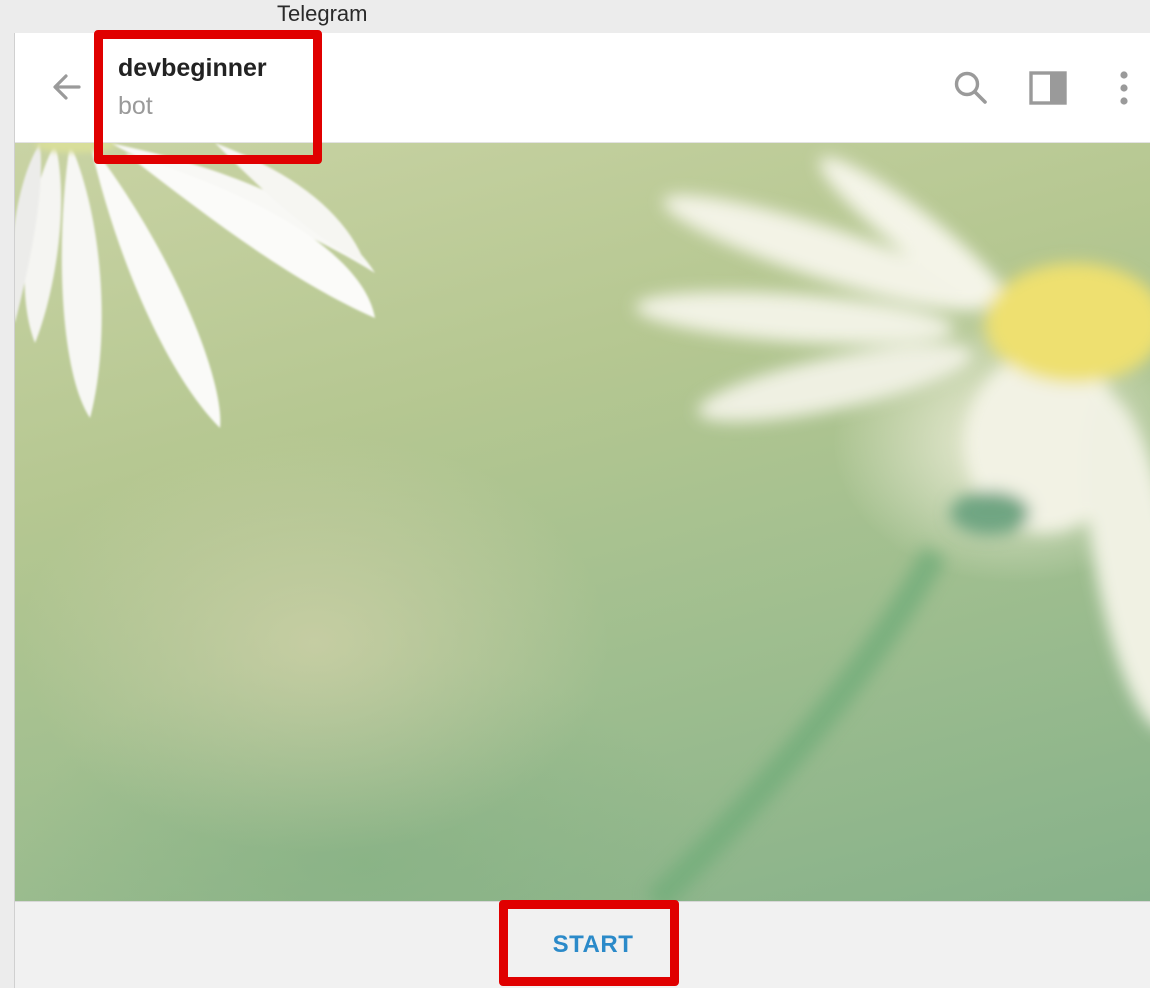 Image resolution: width=1150 pixels, height=988 pixels. I want to click on search-icon, so click(970, 87).